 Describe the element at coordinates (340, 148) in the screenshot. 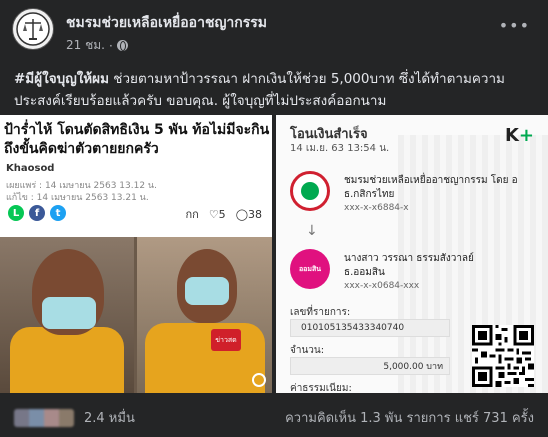

I see `slip-date: 14 เม.ย. 63 13:54 น.` at that location.